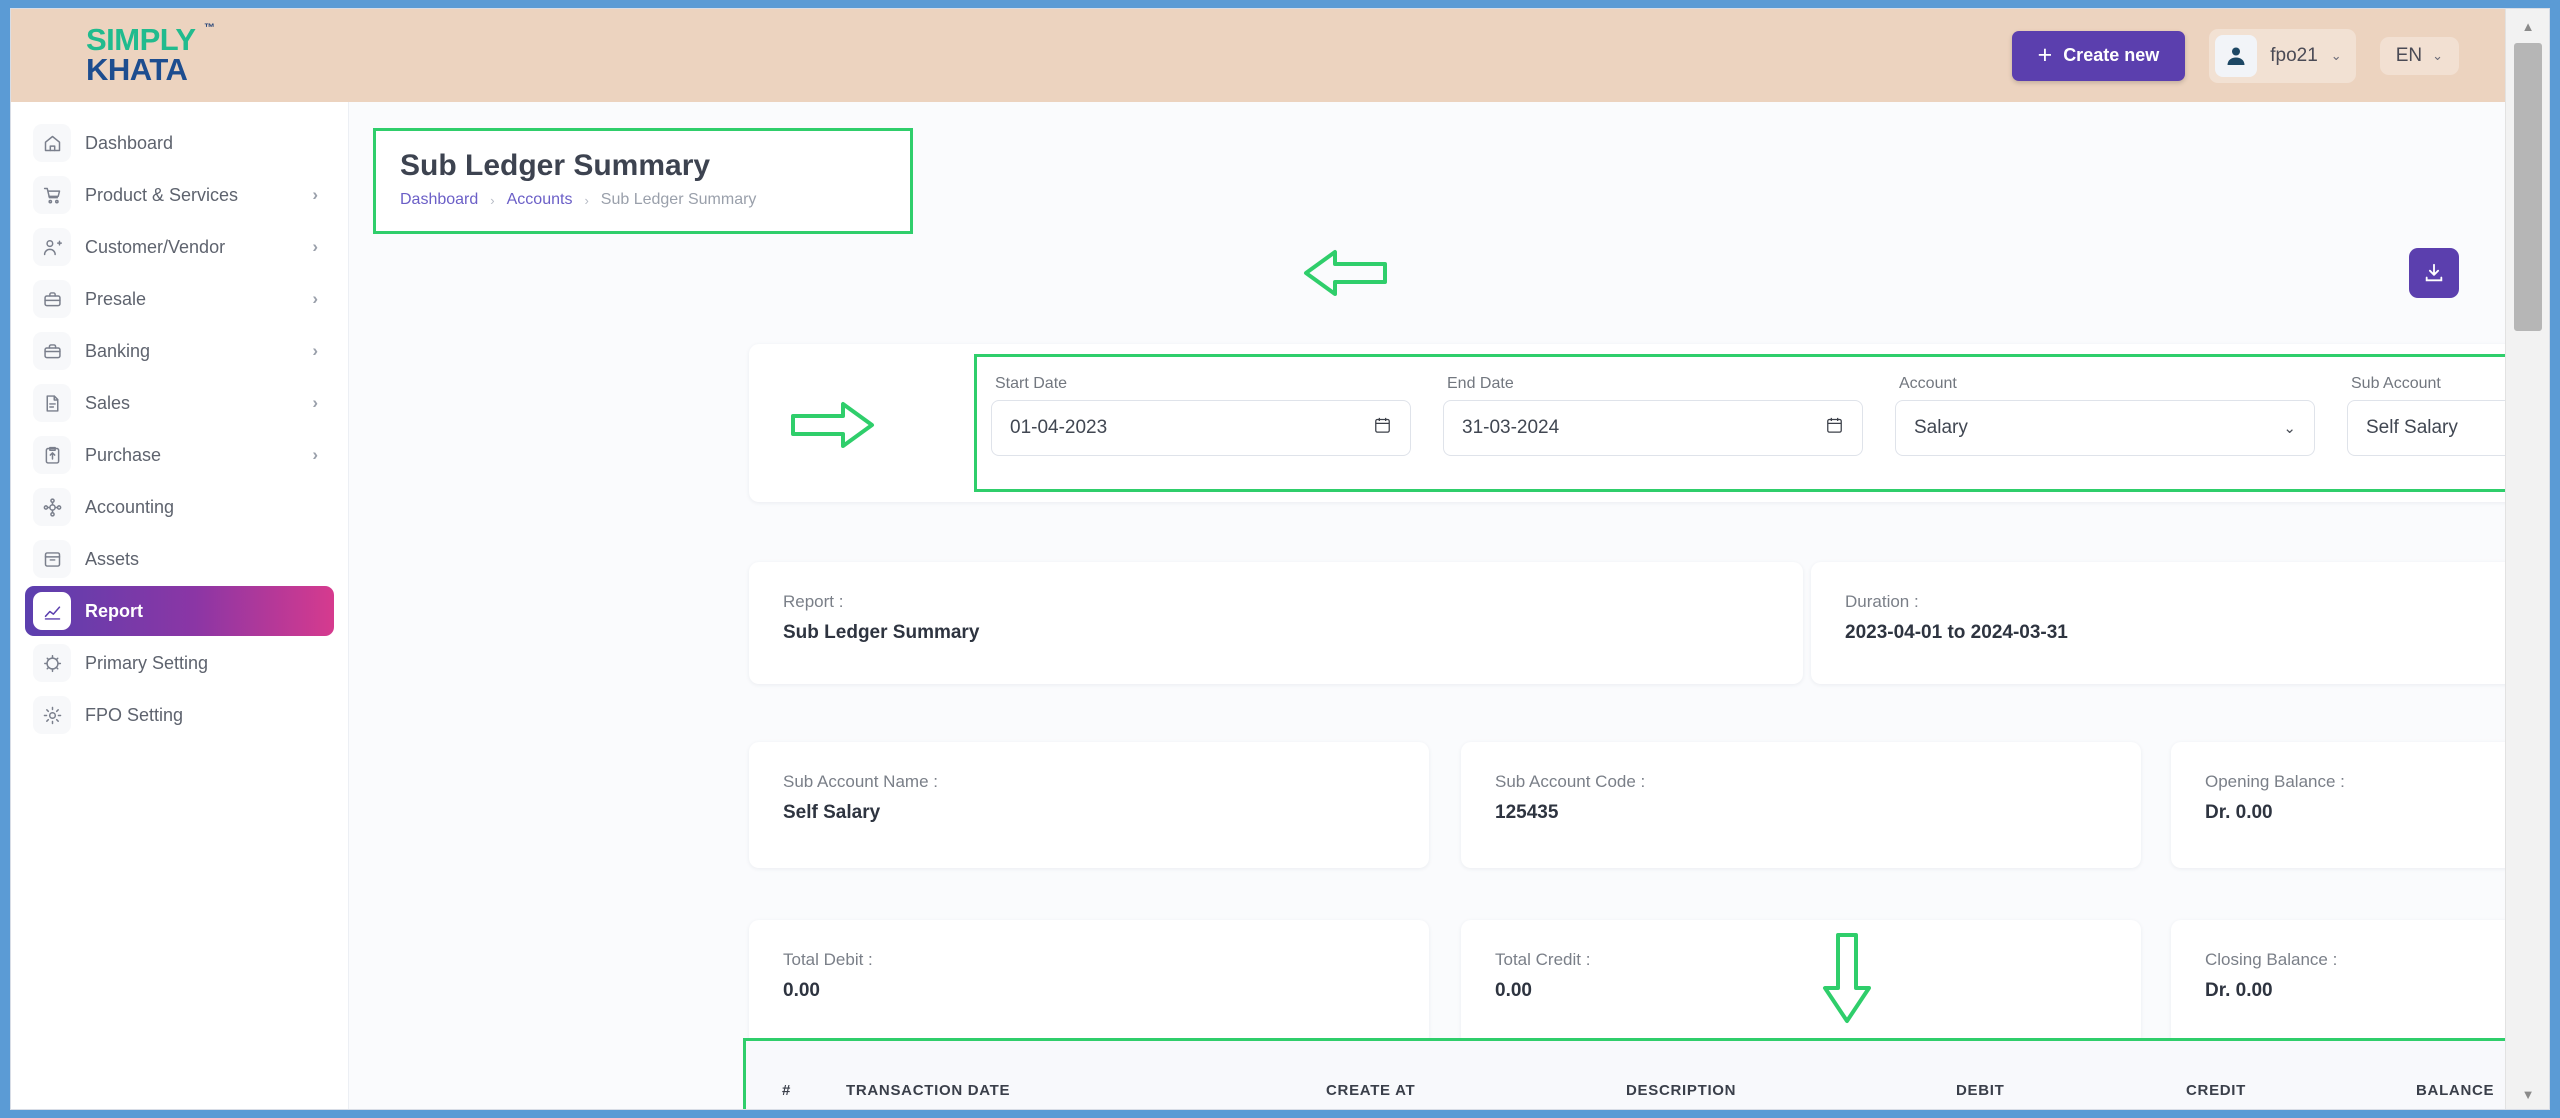  I want to click on bank-icon, so click(52, 351).